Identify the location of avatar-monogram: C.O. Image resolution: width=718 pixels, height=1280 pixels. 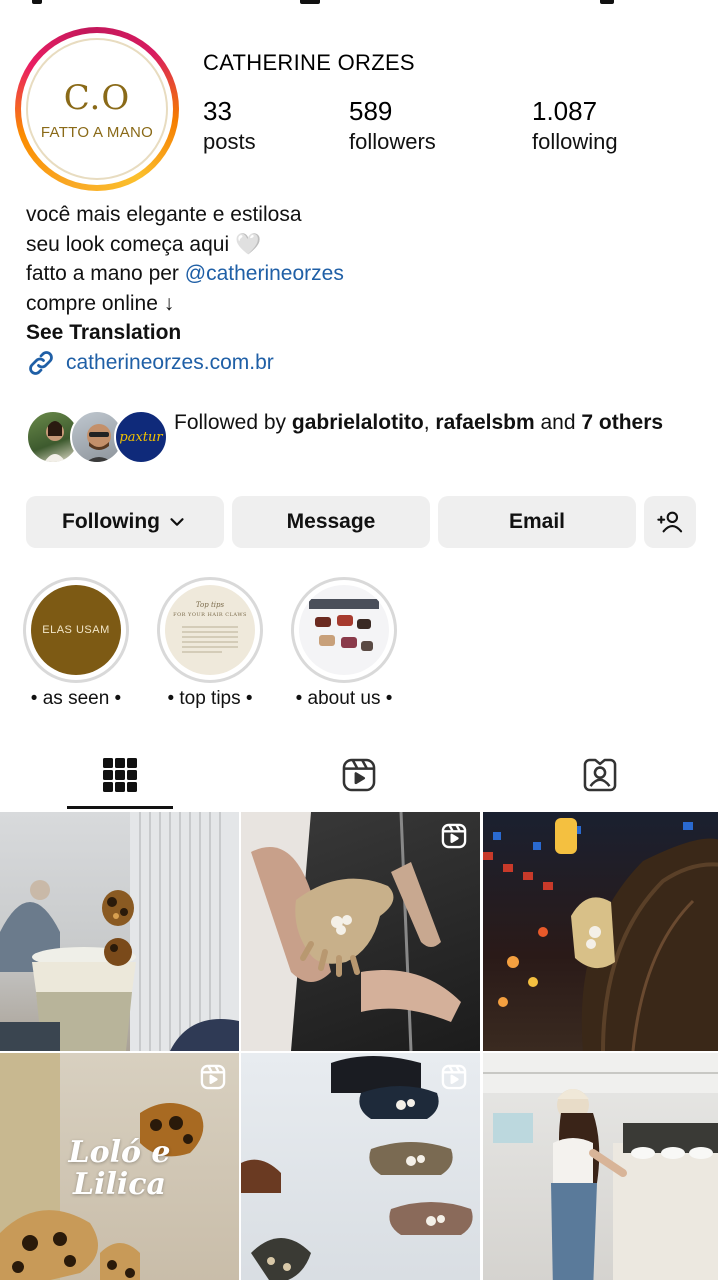
(97, 97).